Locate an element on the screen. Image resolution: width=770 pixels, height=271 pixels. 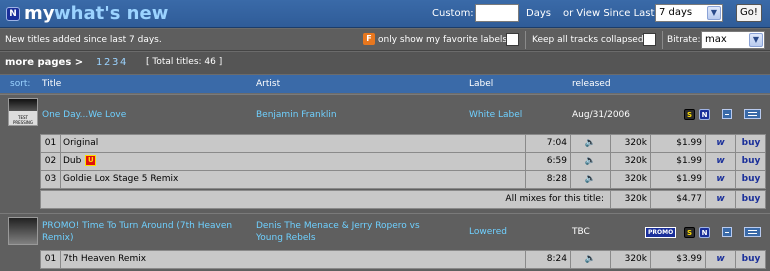
since-label: or View Since Last: is located at coordinates (610, 13).